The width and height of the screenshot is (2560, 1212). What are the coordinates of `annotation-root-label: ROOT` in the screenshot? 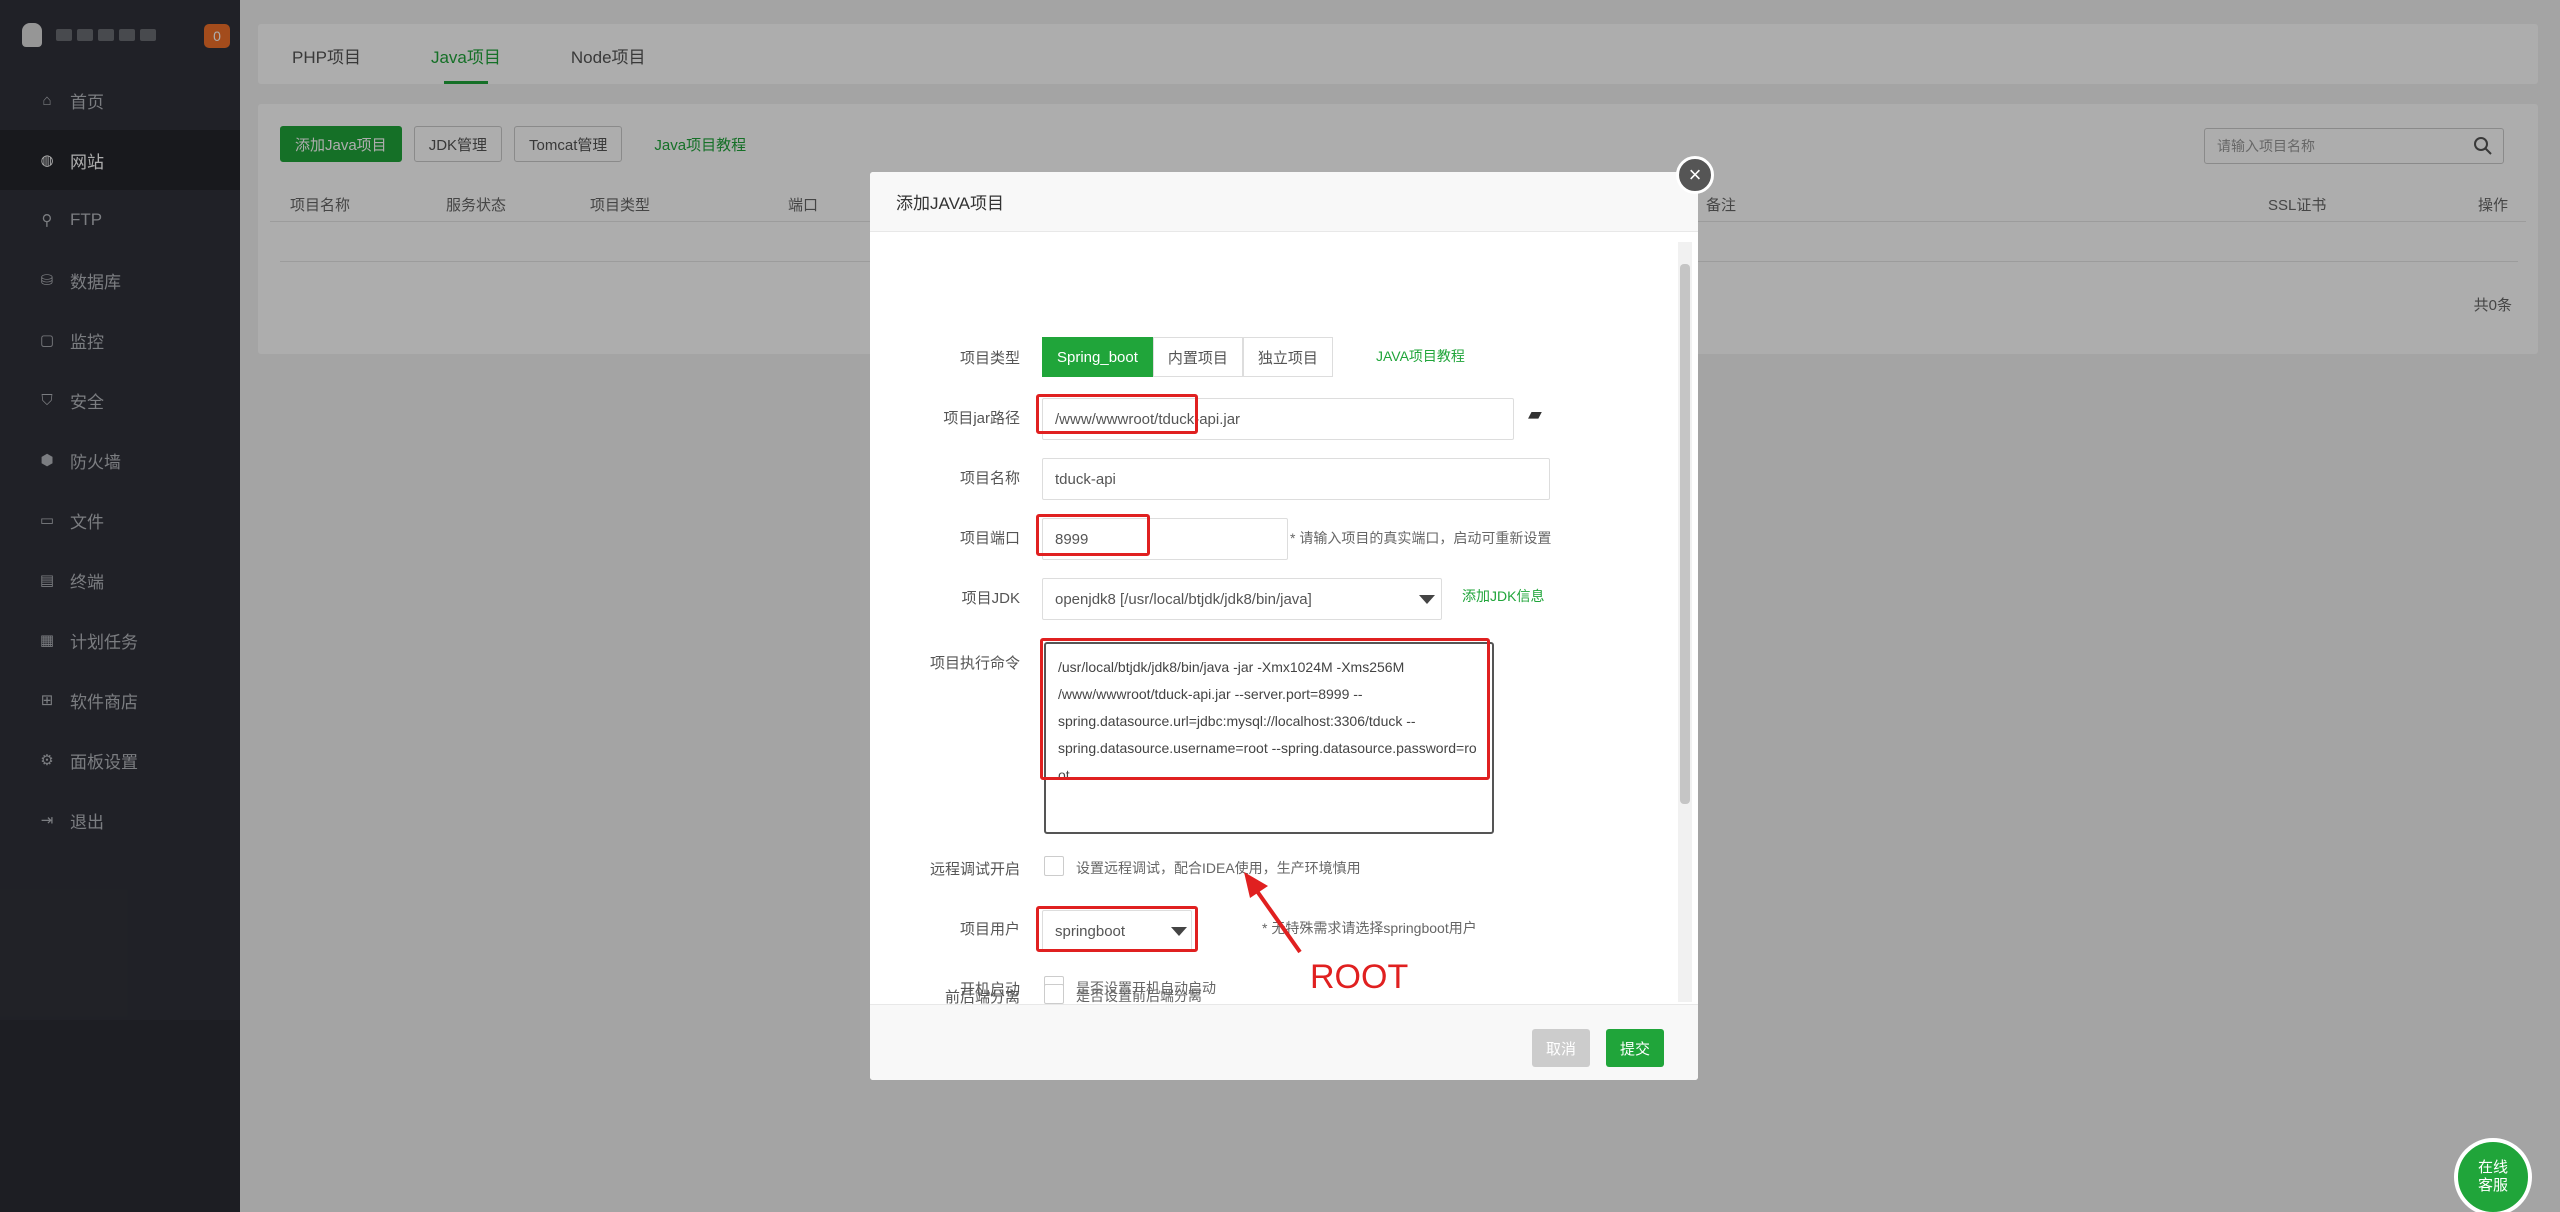 It's located at (1359, 977).